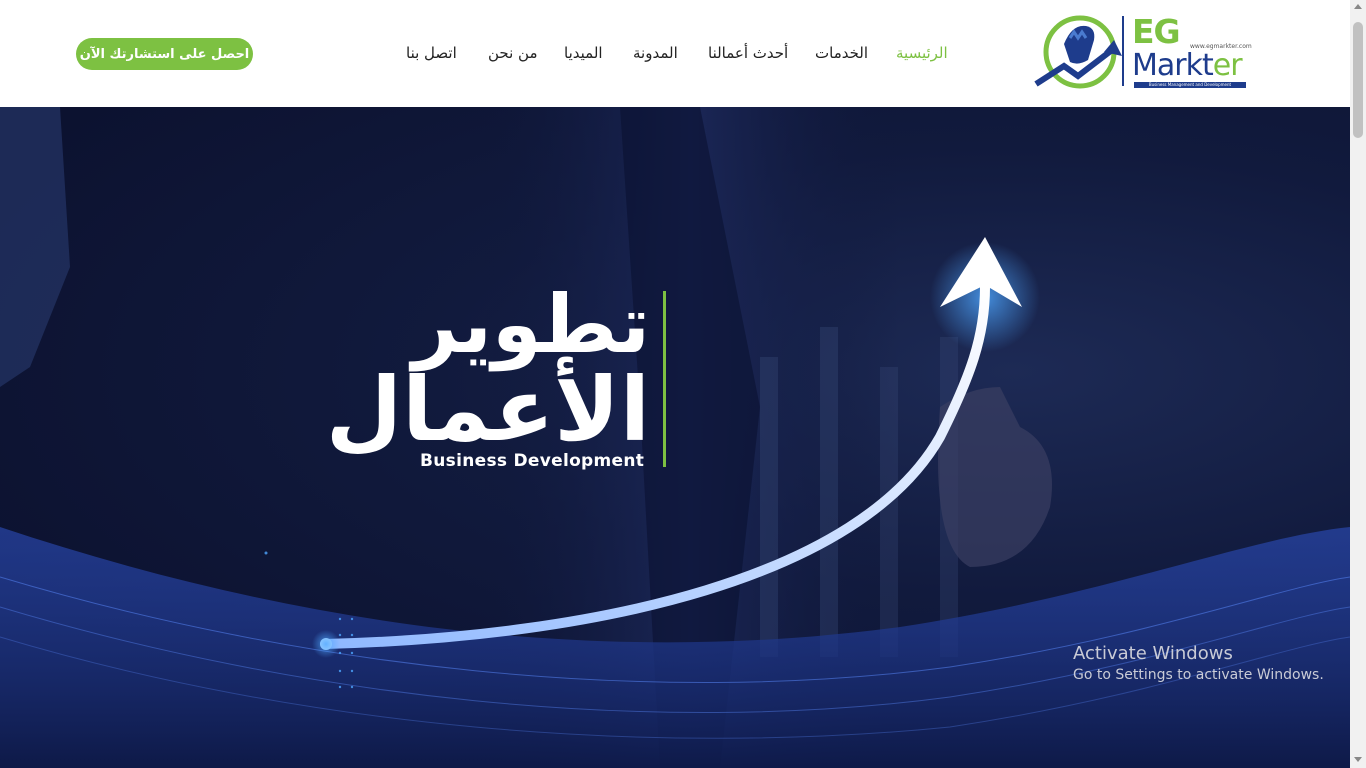 The height and width of the screenshot is (768, 1366). What do you see at coordinates (1190, 85) in the screenshot?
I see `logo-tagline: Business Management and Development` at bounding box center [1190, 85].